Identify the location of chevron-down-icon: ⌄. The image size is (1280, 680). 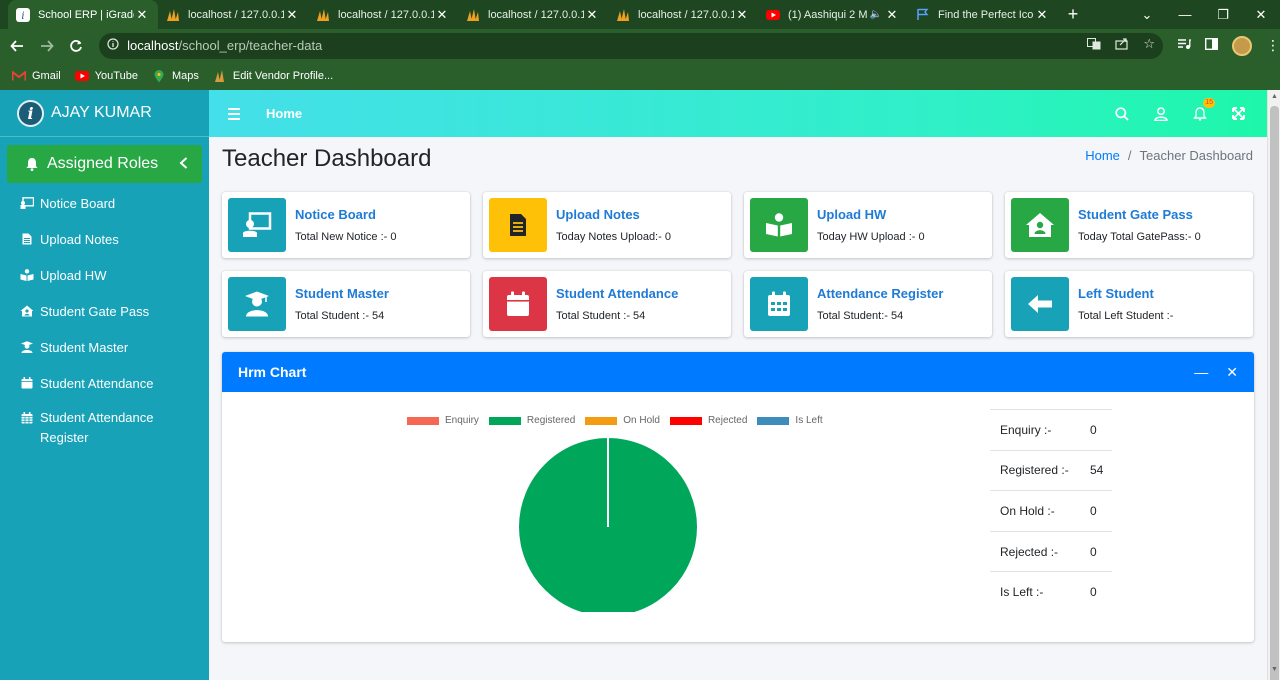
(1147, 15).